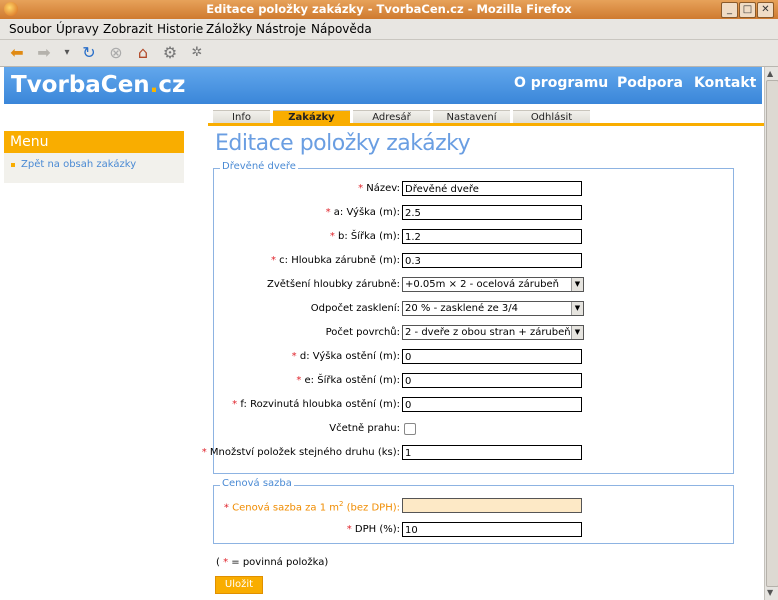  What do you see at coordinates (172, 85) in the screenshot?
I see `logo-tld: cz` at bounding box center [172, 85].